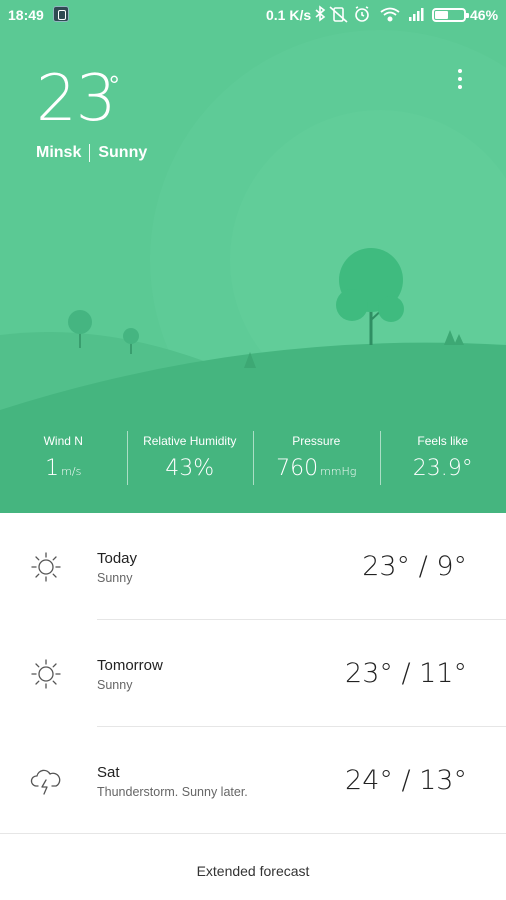  What do you see at coordinates (406, 780) in the screenshot?
I see `forecast-temperature: 24° / 13°` at bounding box center [406, 780].